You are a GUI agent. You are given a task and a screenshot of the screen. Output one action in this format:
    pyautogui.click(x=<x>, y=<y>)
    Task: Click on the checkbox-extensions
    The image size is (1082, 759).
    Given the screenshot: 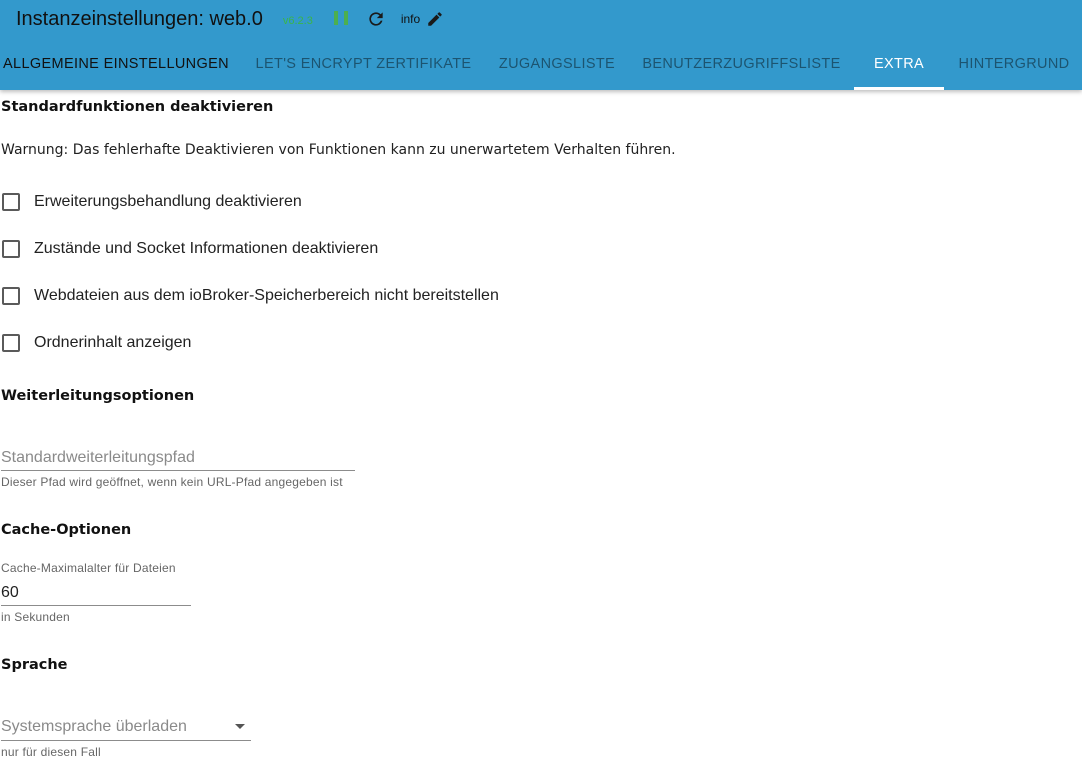 What is the action you would take?
    pyautogui.click(x=11, y=202)
    